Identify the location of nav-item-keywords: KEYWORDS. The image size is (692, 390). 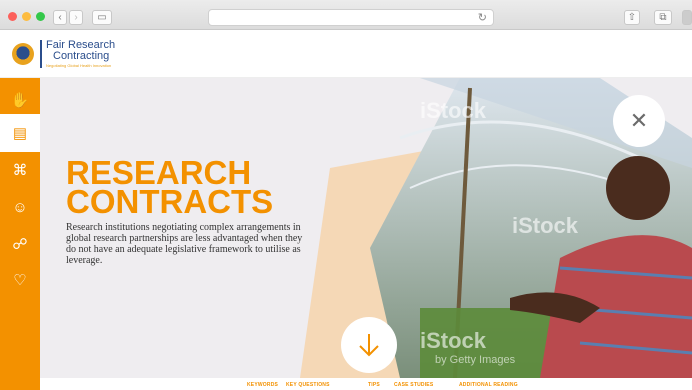
(262, 385).